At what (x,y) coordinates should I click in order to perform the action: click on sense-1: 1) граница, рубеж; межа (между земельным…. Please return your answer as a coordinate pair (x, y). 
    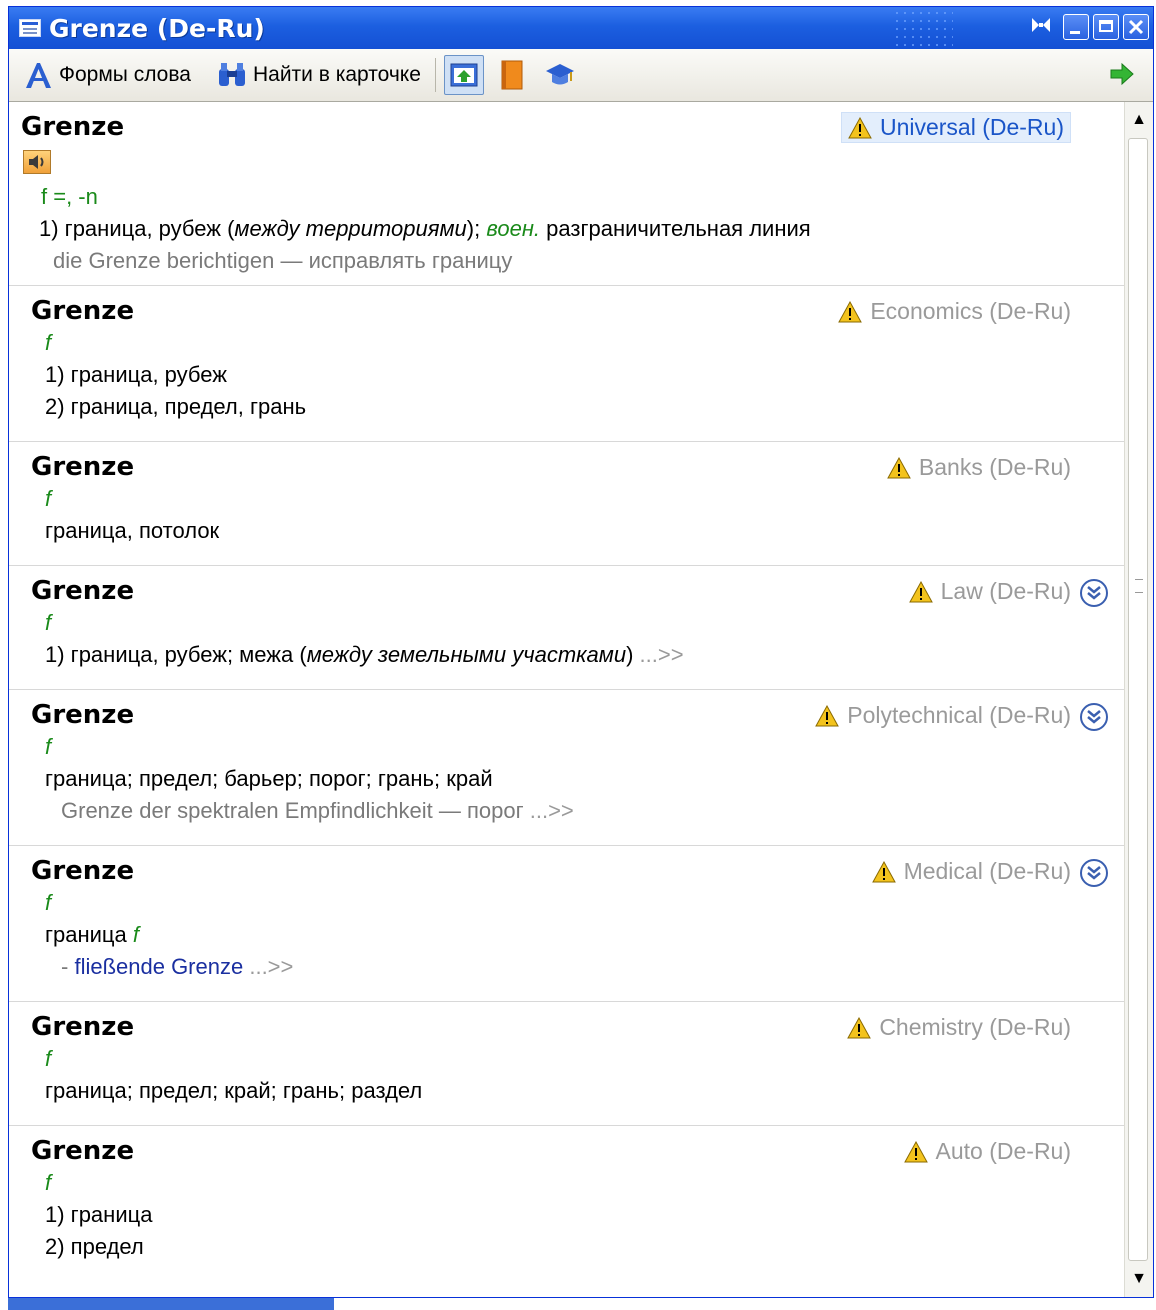
    Looking at the image, I should click on (364, 654).